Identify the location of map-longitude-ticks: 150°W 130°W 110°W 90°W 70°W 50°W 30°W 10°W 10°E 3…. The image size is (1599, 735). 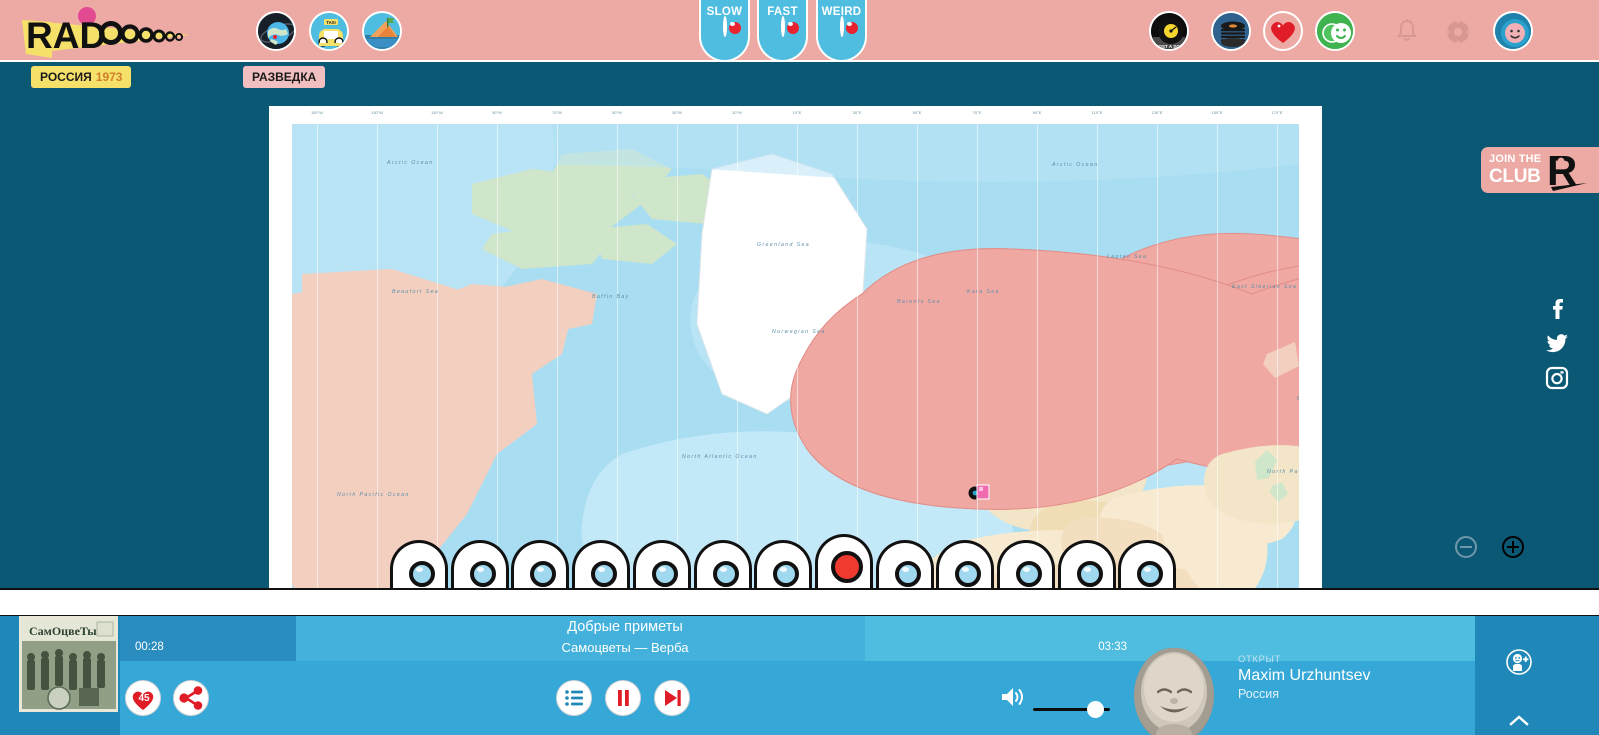
(795, 116).